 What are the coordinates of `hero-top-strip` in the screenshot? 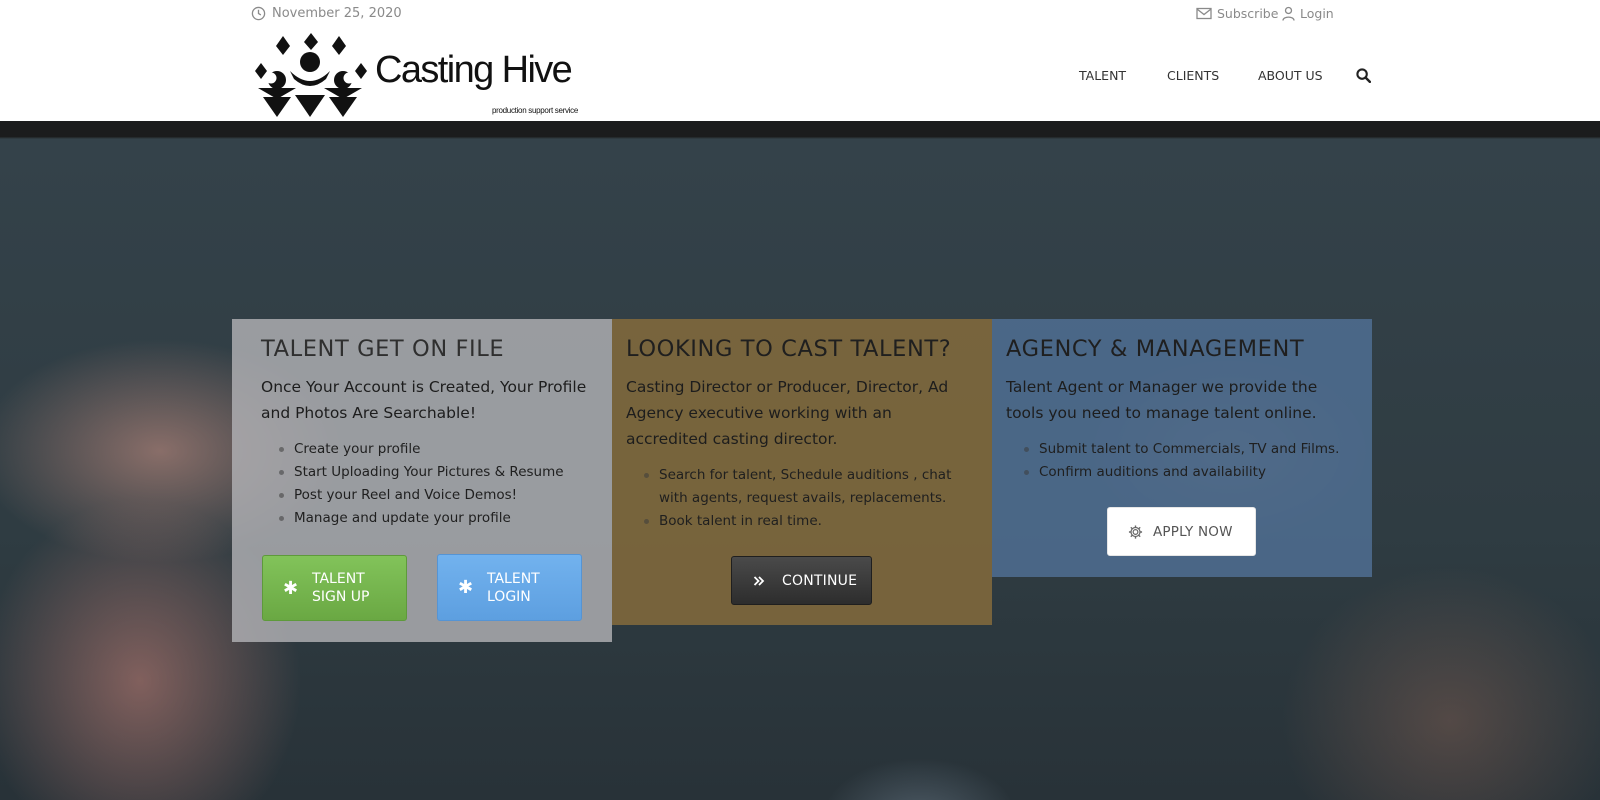 It's located at (800, 129).